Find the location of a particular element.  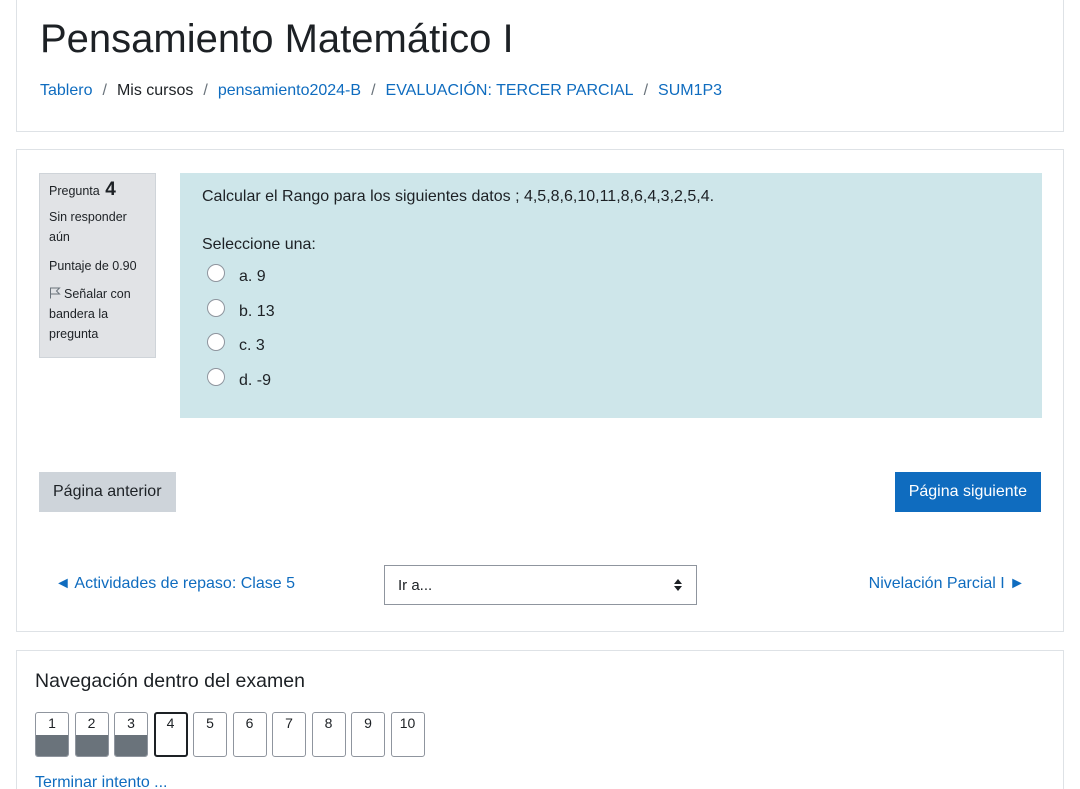

quiz-nav-number: 7 is located at coordinates (289, 723).